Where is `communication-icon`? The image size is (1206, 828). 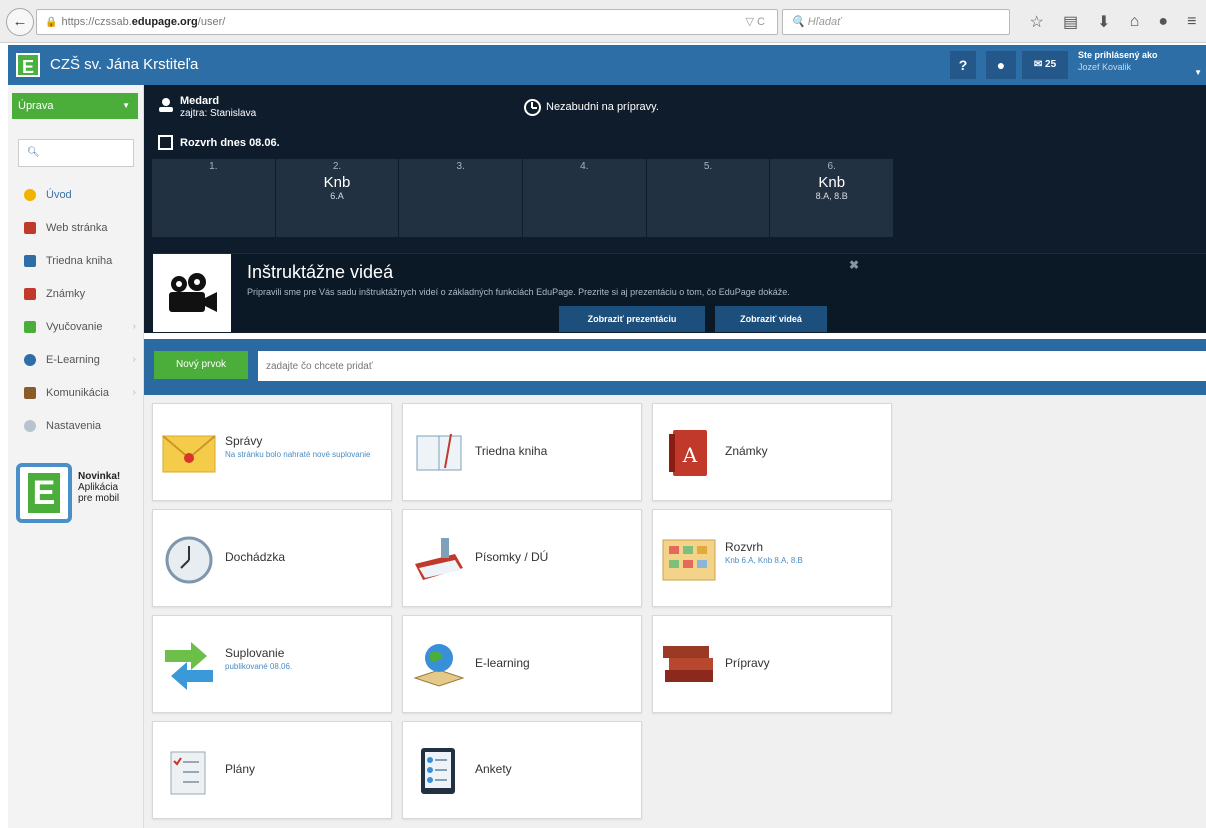 communication-icon is located at coordinates (30, 393).